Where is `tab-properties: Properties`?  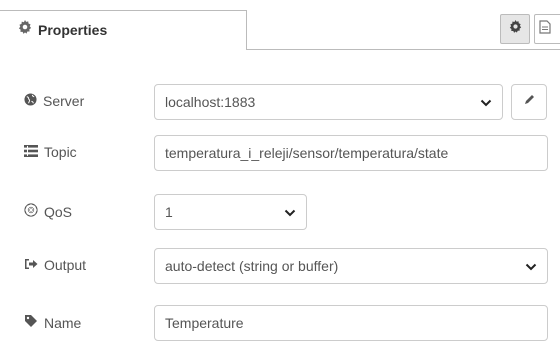
tab-properties: Properties is located at coordinates (123, 30).